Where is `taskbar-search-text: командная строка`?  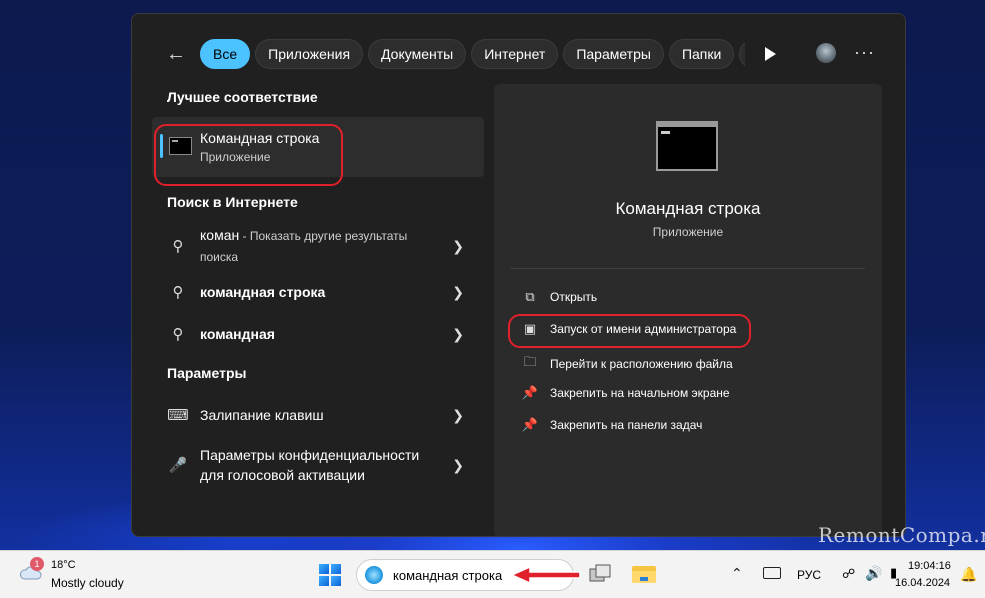 taskbar-search-text: командная строка is located at coordinates (448, 575).